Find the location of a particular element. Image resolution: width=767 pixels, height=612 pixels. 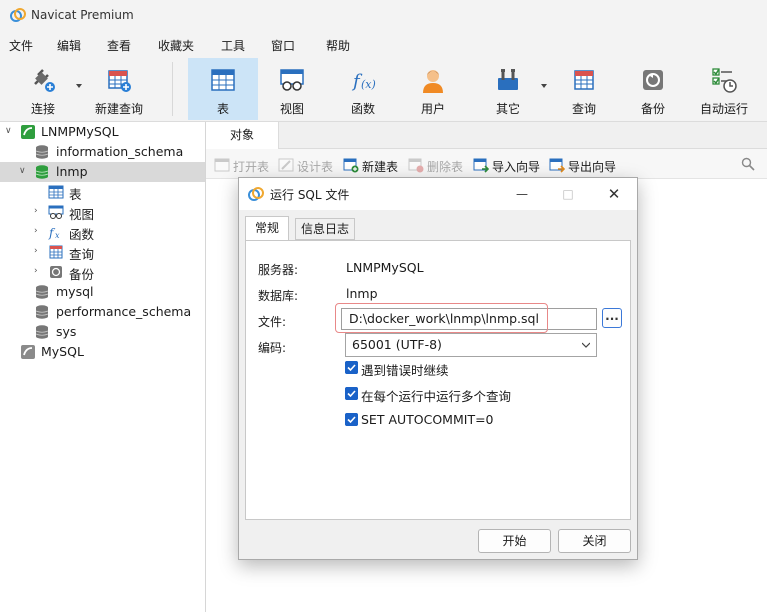

new-table-label: 新建表 is located at coordinates (380, 167).